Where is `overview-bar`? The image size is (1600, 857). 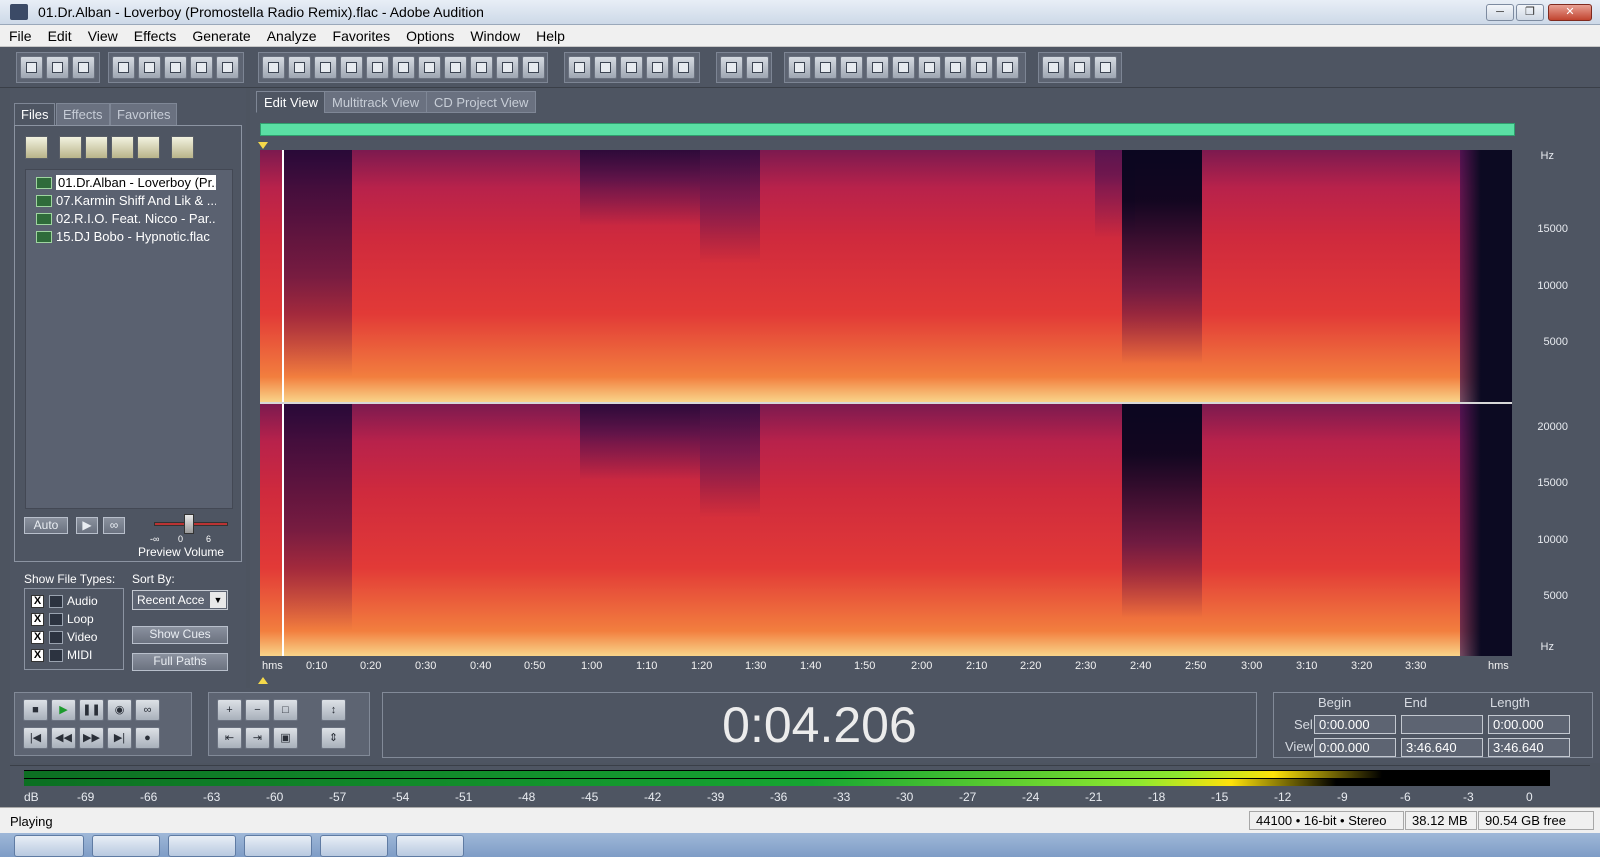
overview-bar is located at coordinates (887, 129).